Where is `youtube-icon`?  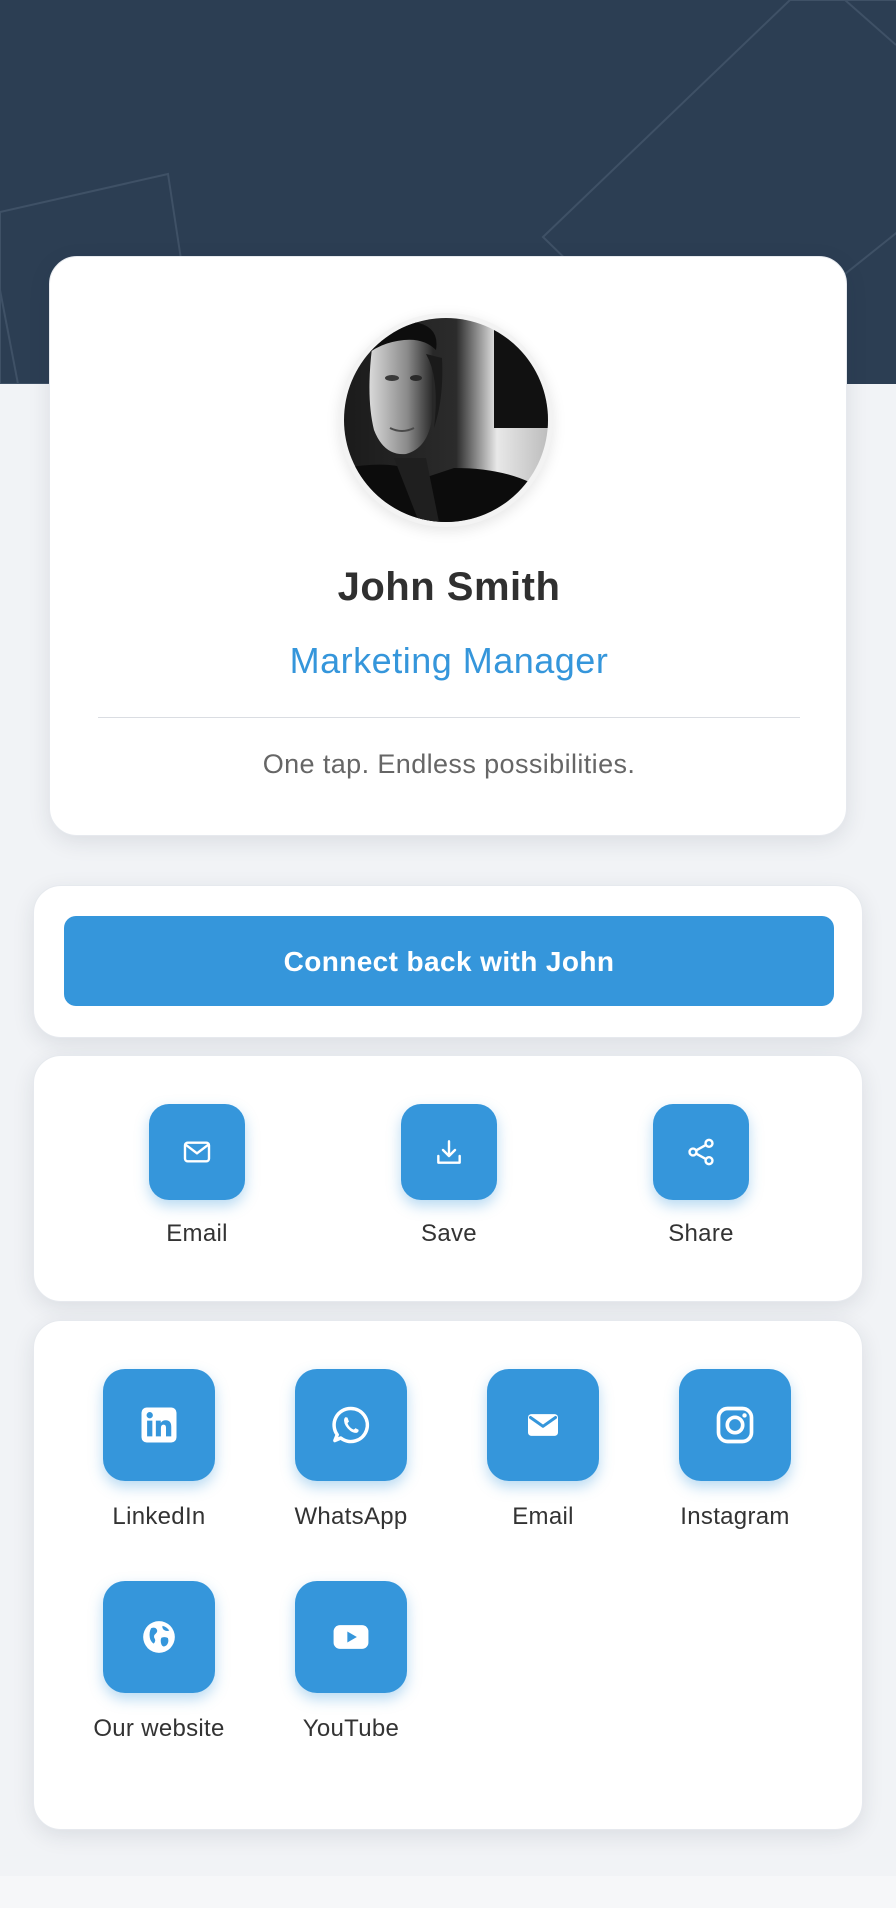
youtube-icon is located at coordinates (351, 1637).